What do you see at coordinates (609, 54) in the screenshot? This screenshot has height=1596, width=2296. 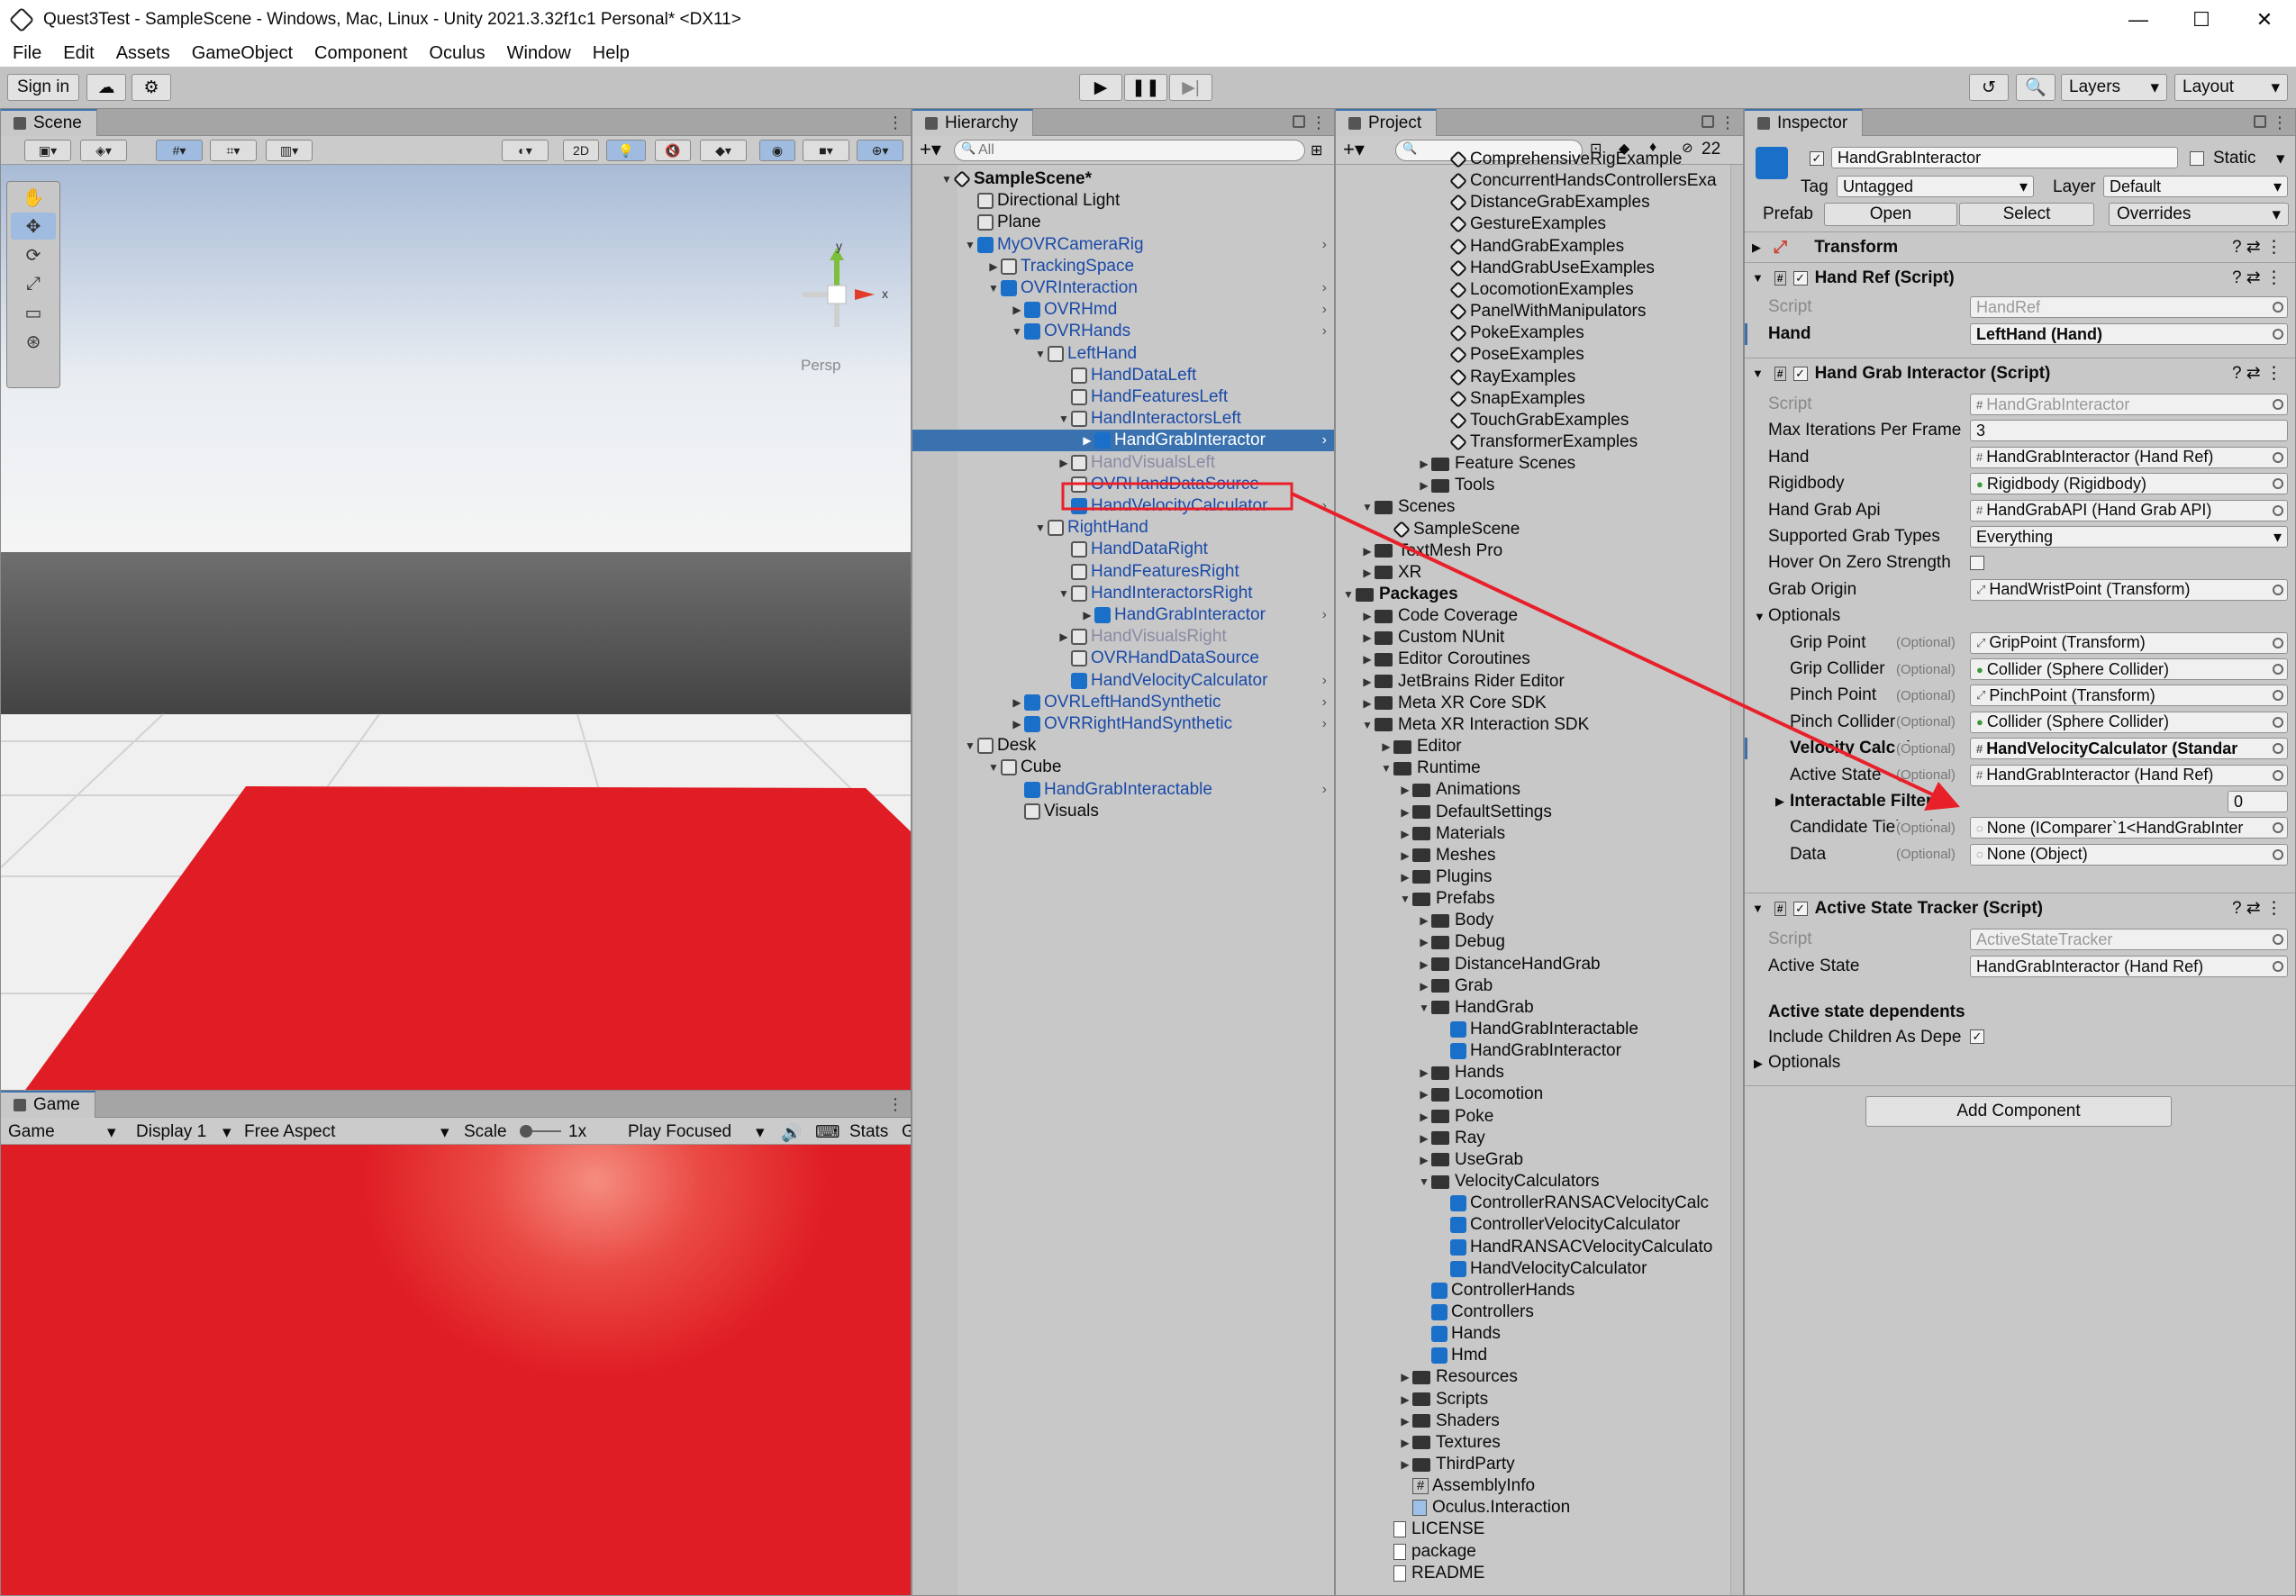 I see `menu-item-help: Help` at bounding box center [609, 54].